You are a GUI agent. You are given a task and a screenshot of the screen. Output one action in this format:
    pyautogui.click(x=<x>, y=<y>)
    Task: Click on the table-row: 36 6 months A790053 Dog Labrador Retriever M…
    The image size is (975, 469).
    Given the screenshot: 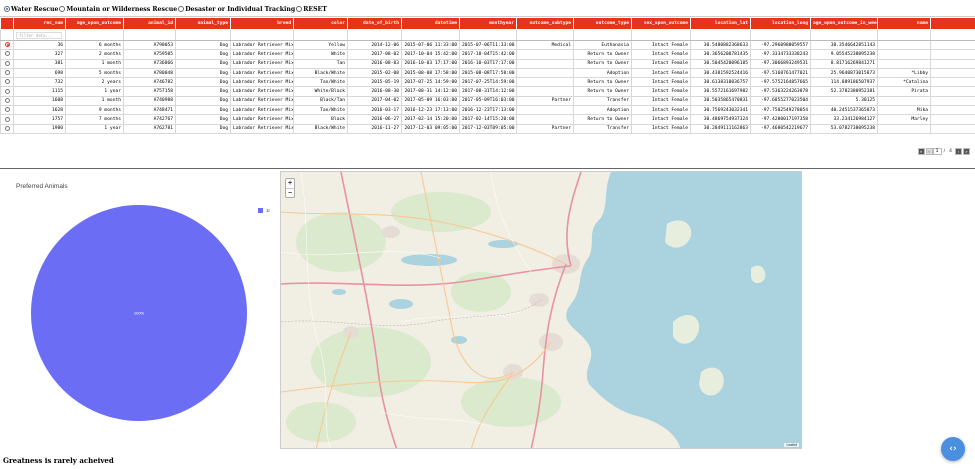 What is the action you would take?
    pyautogui.click(x=487, y=45)
    